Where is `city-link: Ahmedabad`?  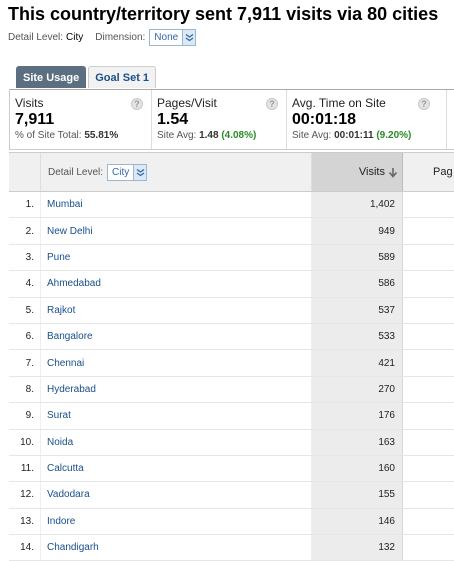 city-link: Ahmedabad is located at coordinates (176, 284).